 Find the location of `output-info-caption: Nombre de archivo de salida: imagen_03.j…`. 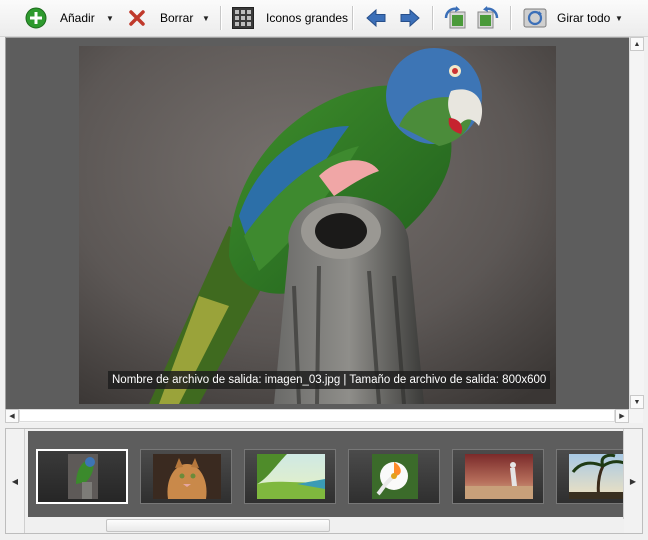

output-info-caption: Nombre de archivo de salida: imagen_03.j… is located at coordinates (329, 380).